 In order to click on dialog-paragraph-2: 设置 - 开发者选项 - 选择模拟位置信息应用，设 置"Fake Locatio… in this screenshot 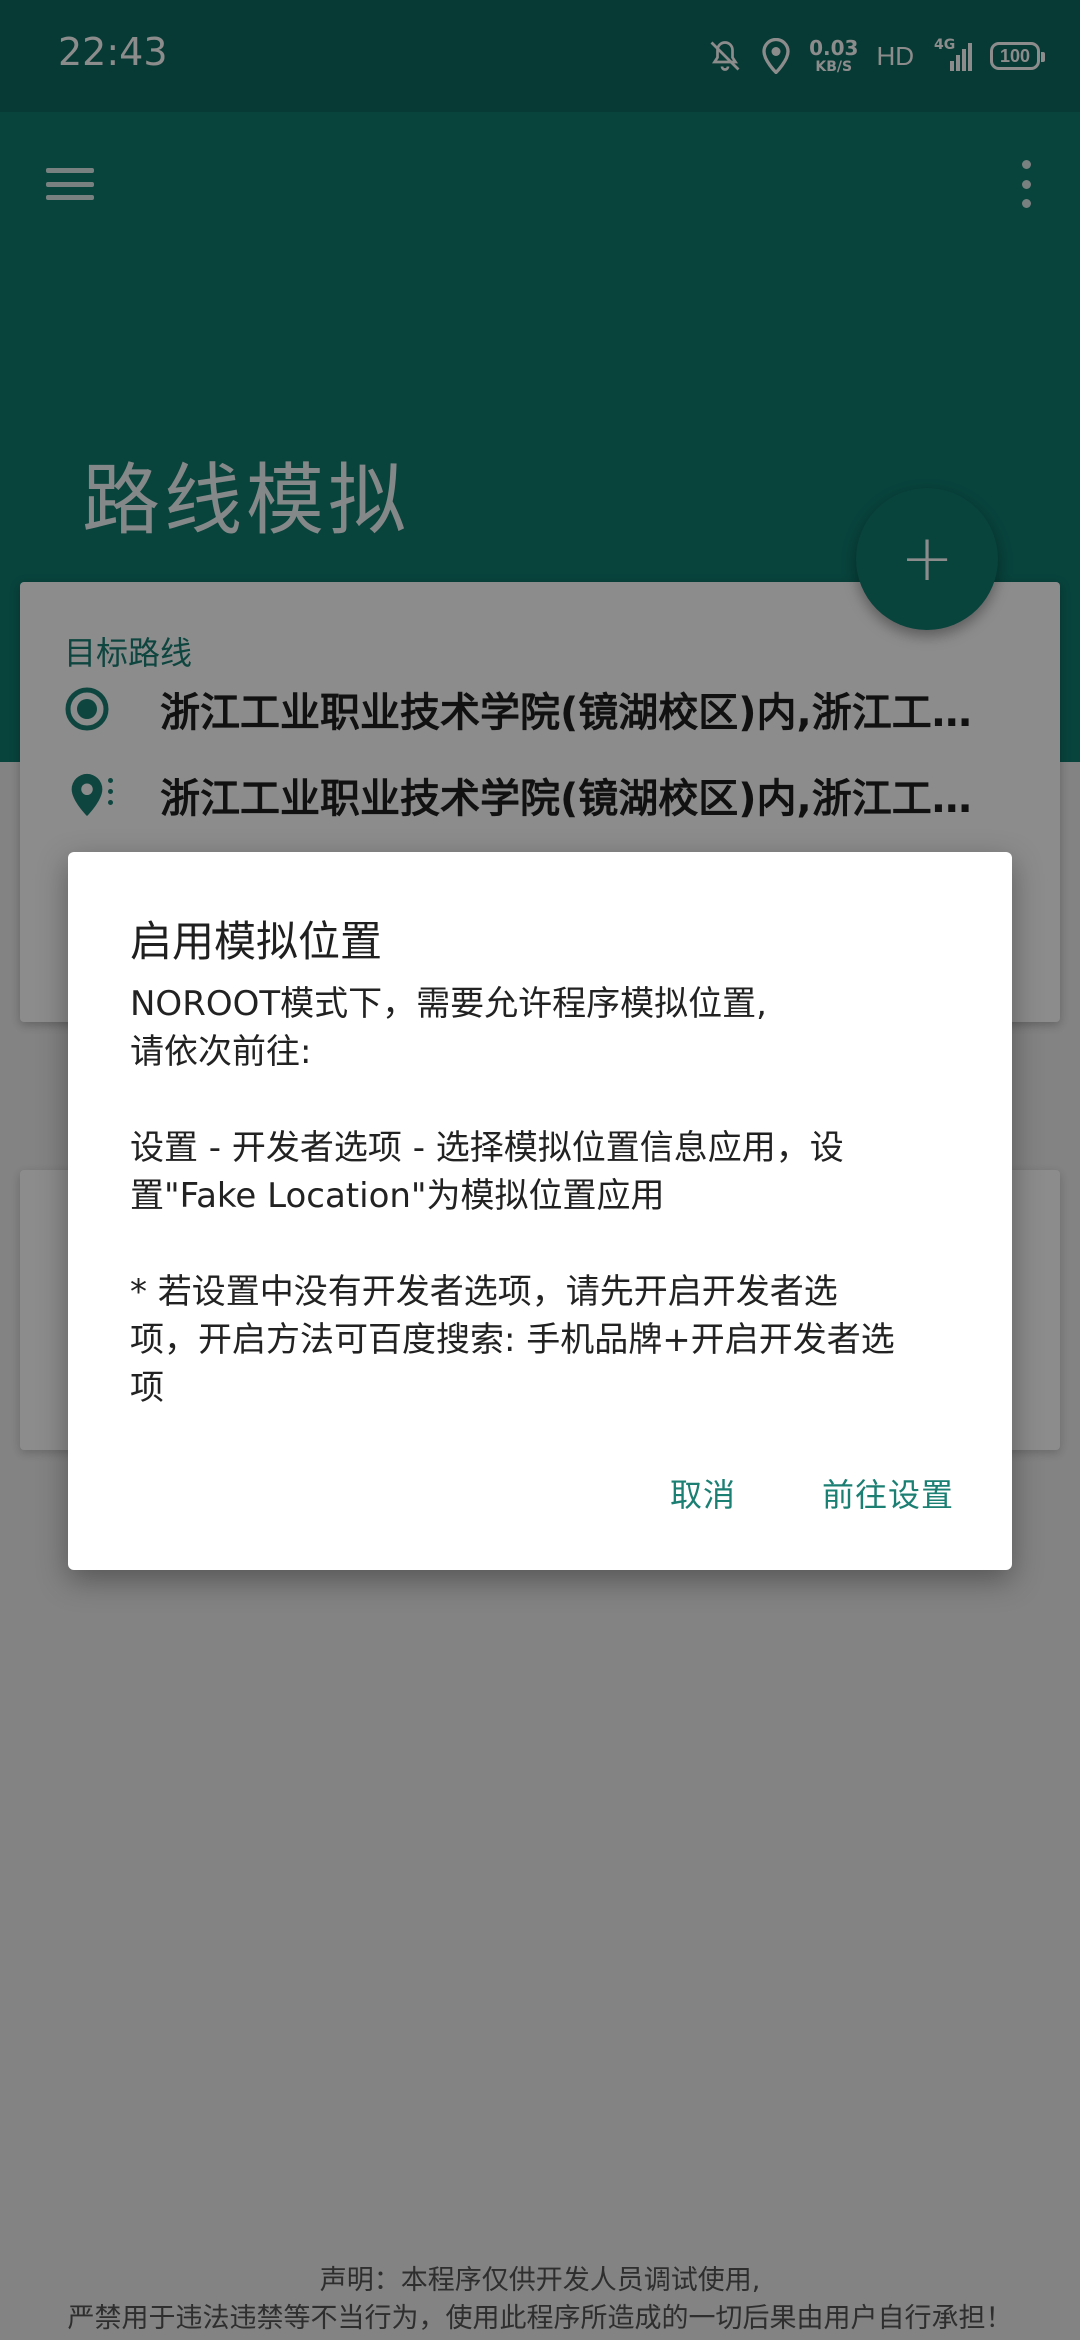, I will do `click(487, 1172)`.